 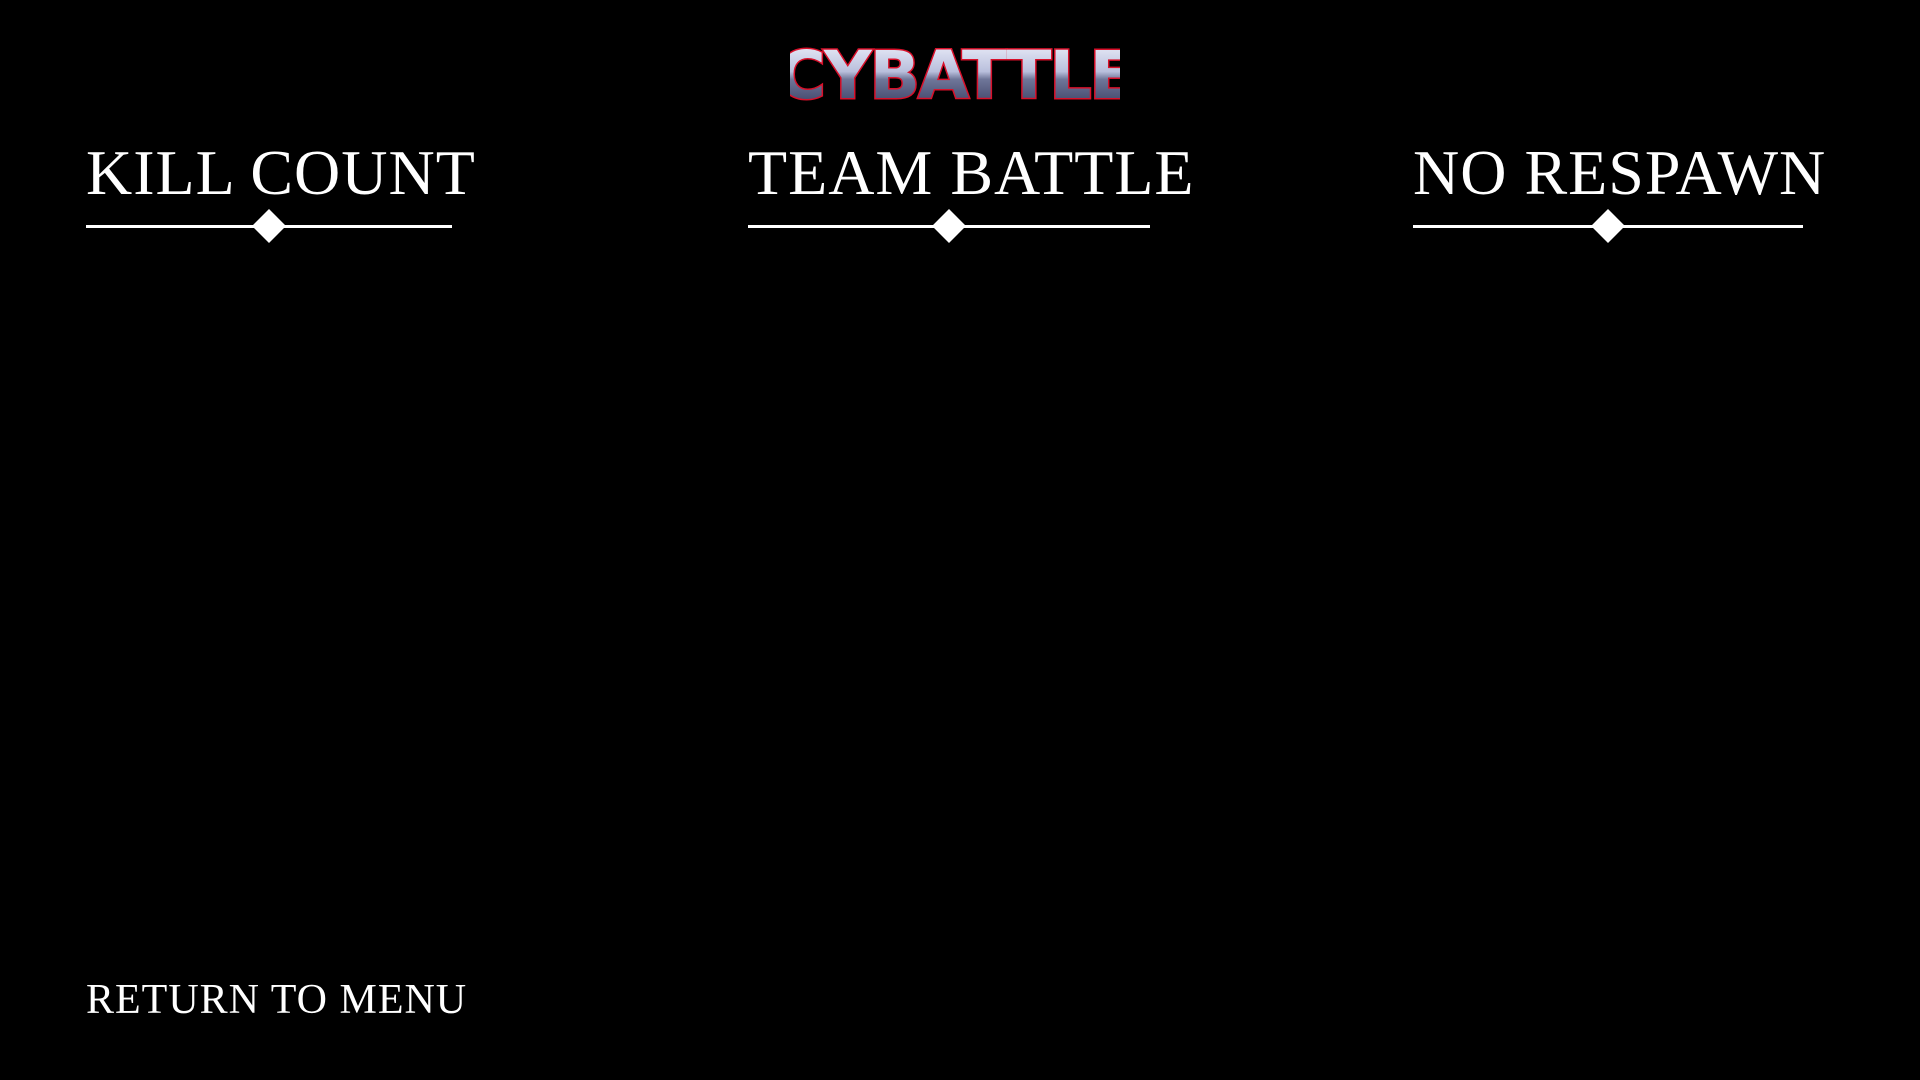 I want to click on mode-kill-count-button: KILL COUNT, so click(x=281, y=192).